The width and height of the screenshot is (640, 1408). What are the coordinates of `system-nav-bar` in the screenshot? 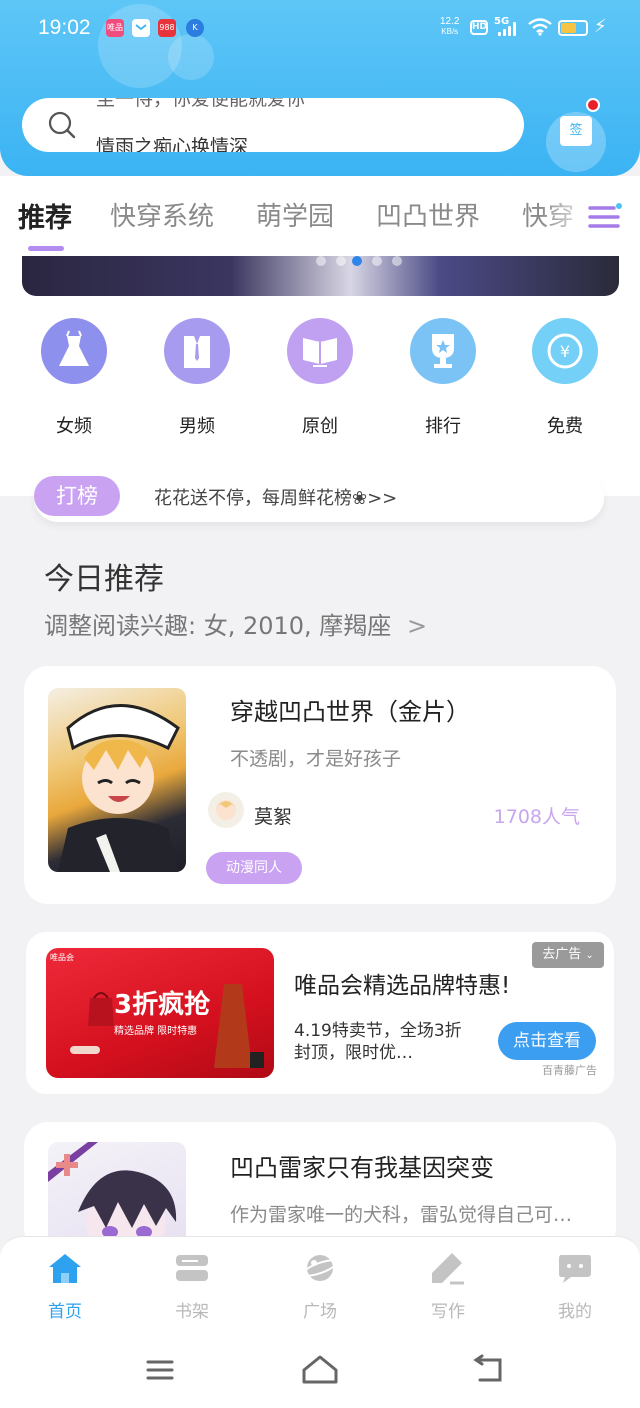 It's located at (320, 1370).